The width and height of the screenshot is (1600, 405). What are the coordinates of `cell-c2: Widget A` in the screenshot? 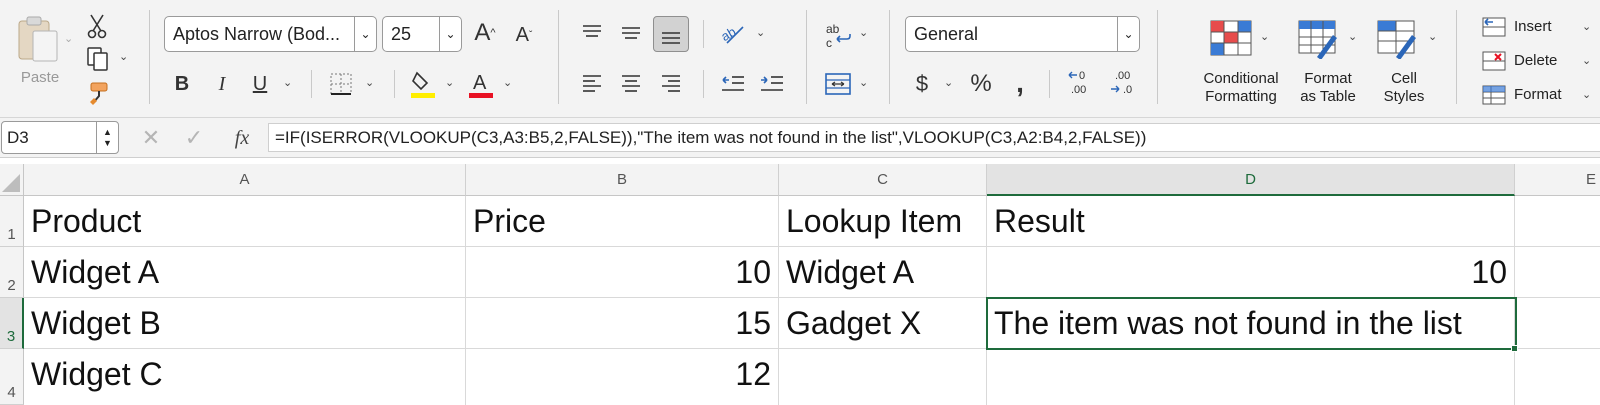 It's located at (883, 272).